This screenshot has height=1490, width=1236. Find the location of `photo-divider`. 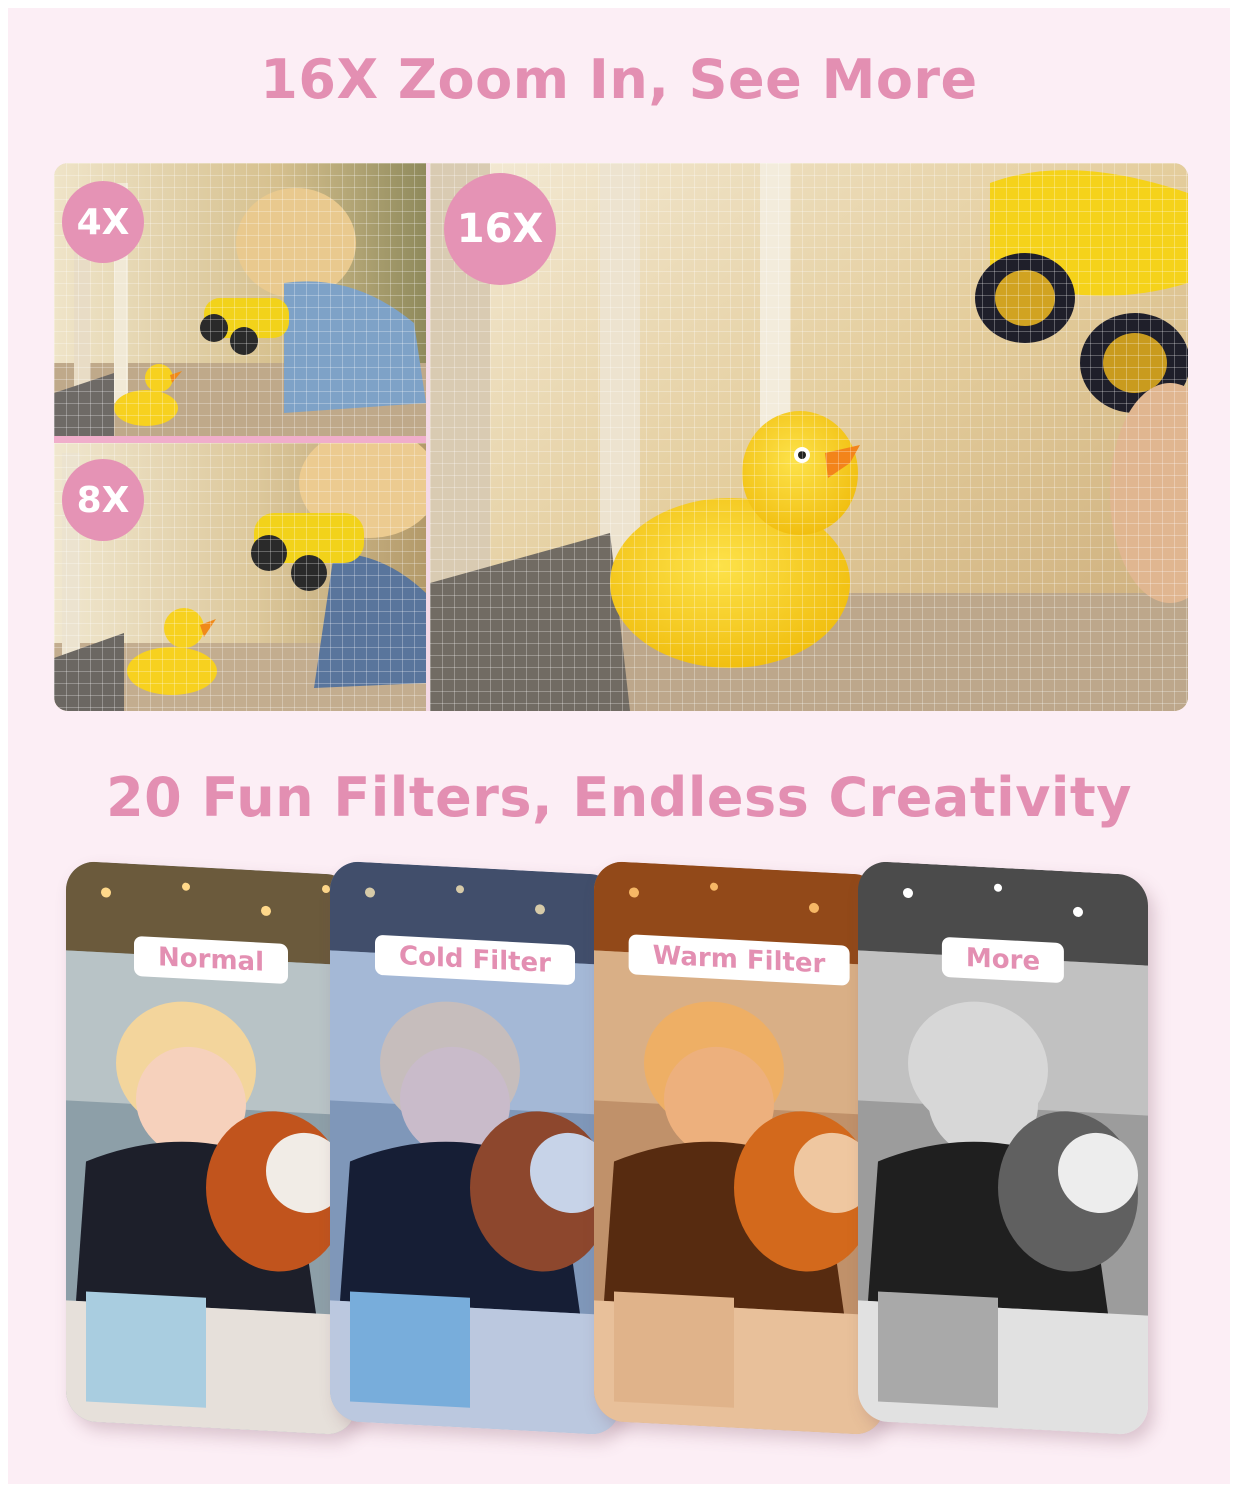

photo-divider is located at coordinates (240, 439).